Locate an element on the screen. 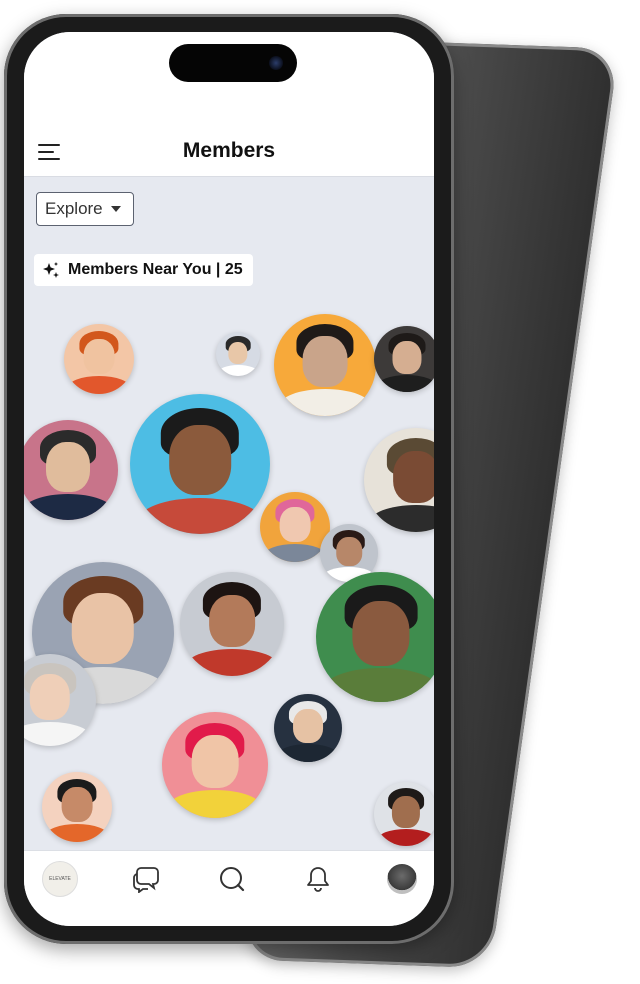 The image size is (640, 984). brand-logo: ELEVATE is located at coordinates (60, 879).